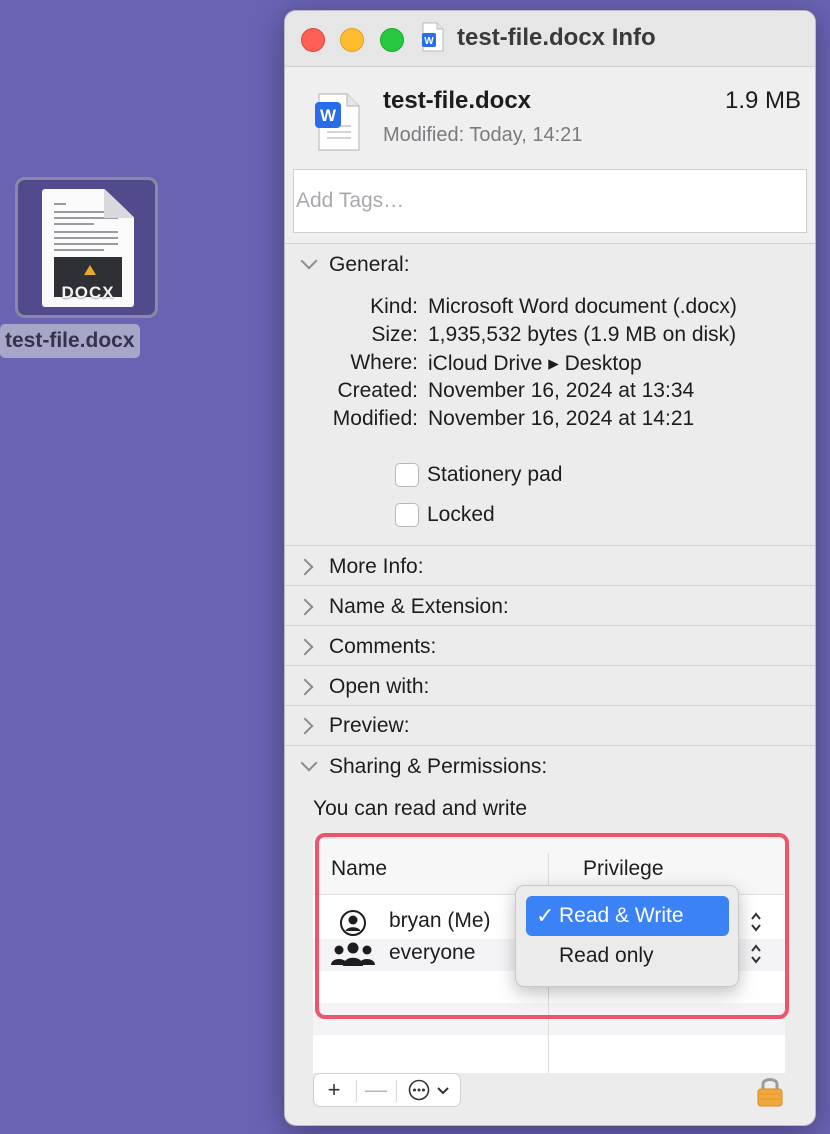 Image resolution: width=830 pixels, height=1134 pixels. What do you see at coordinates (369, 726) in the screenshot?
I see `section-preview: Preview:` at bounding box center [369, 726].